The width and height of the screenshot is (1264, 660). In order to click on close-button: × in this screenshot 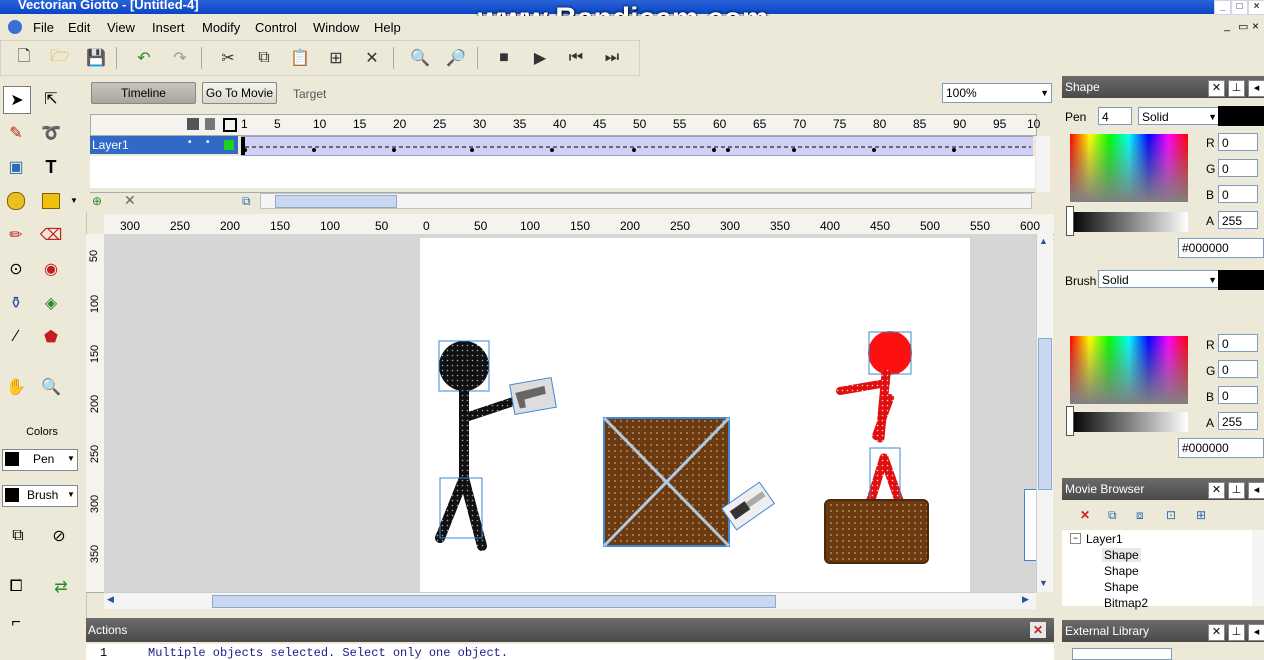, I will do `click(1256, 7)`.